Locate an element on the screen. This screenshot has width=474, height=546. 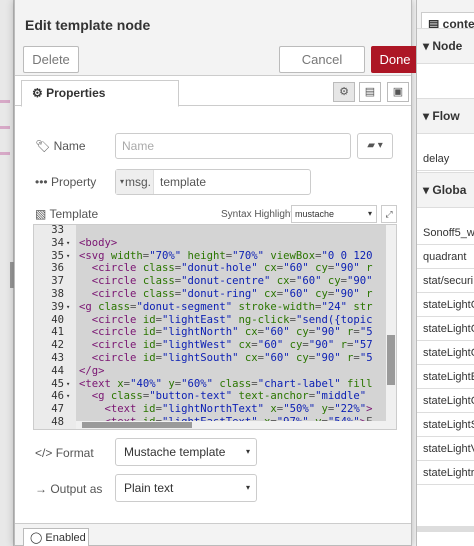
ellipsis-icon: ••• is located at coordinates (43, 182).